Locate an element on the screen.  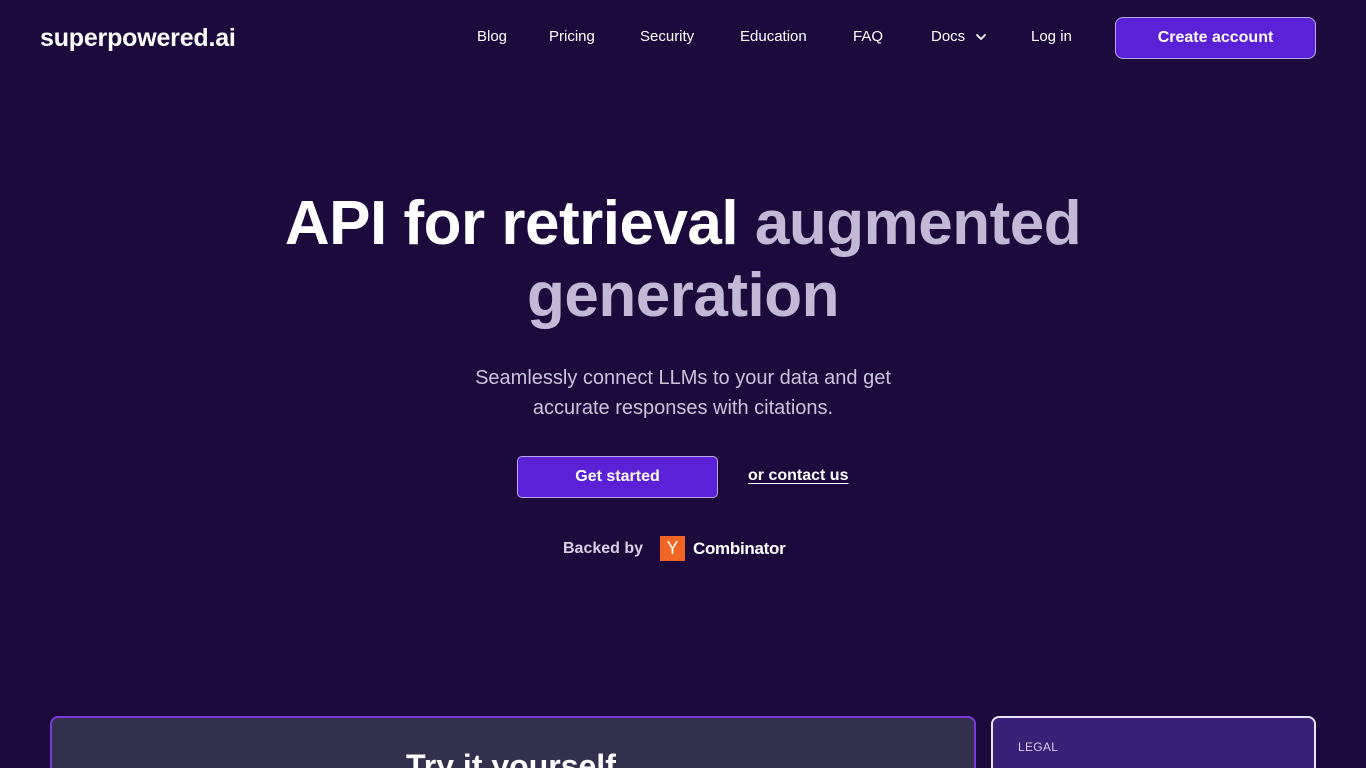
yc-letter: Y is located at coordinates (672, 548).